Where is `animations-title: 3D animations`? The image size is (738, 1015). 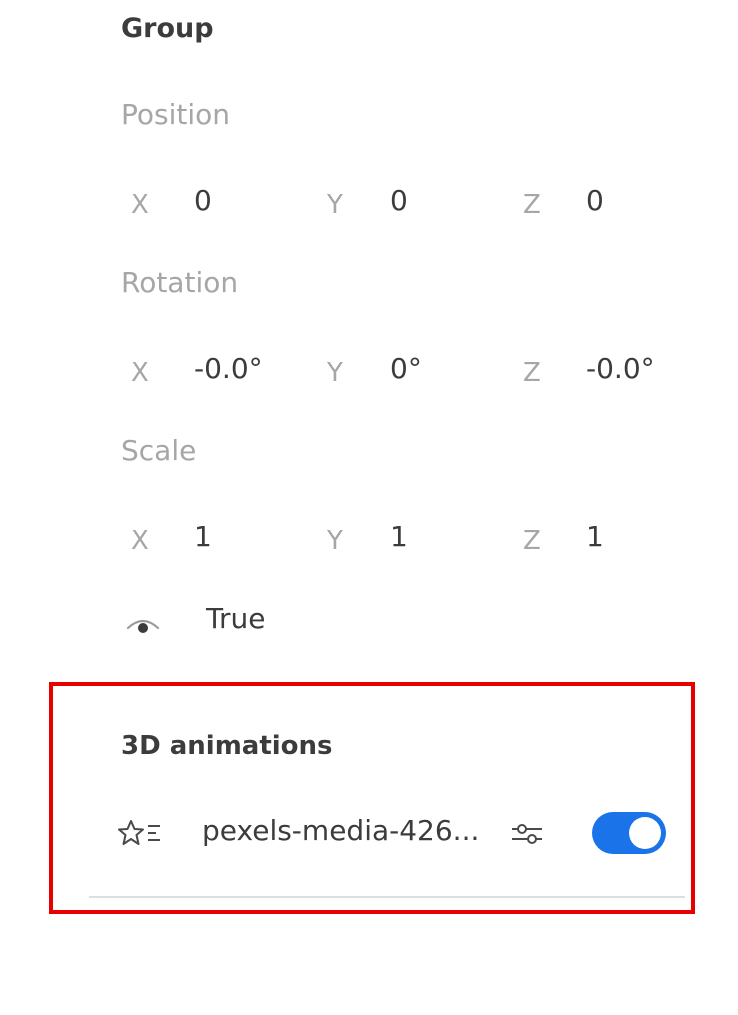
animations-title: 3D animations is located at coordinates (227, 746).